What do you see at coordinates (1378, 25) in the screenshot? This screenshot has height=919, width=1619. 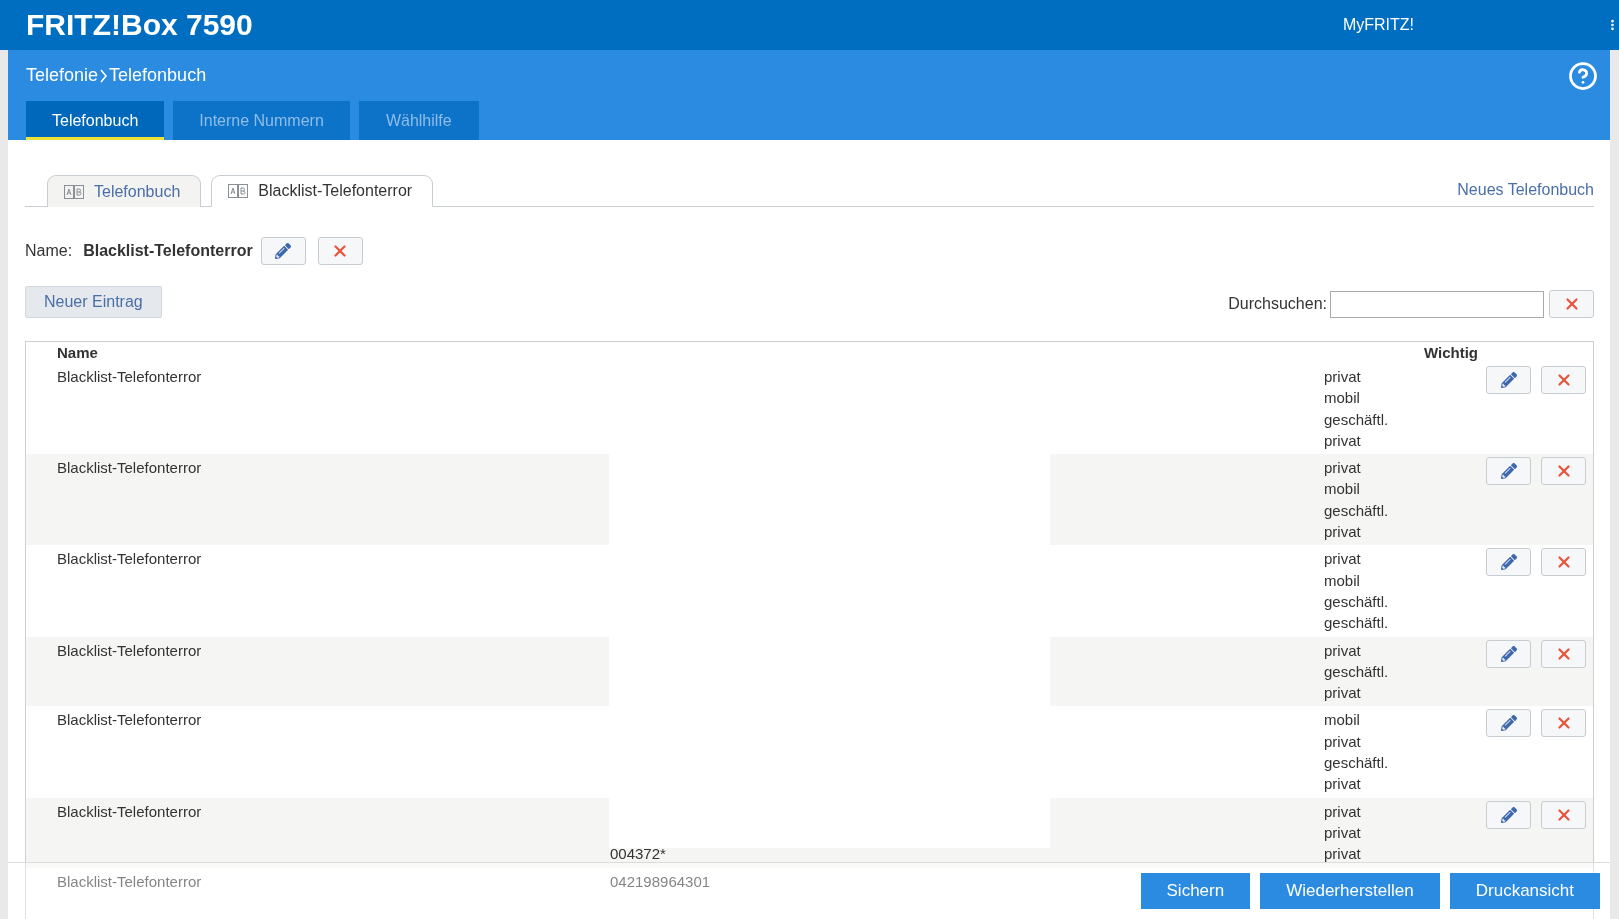 I see `myfritz-link: MyFRITZ!` at bounding box center [1378, 25].